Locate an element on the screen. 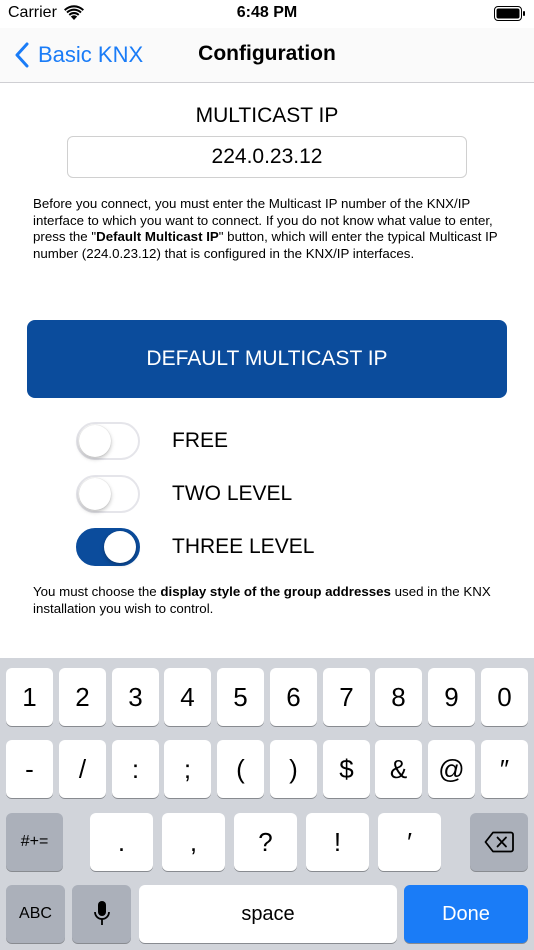 Image resolution: width=534 pixels, height=950 pixels. toggle-row-three-level: THREE LEVEL is located at coordinates (195, 547).